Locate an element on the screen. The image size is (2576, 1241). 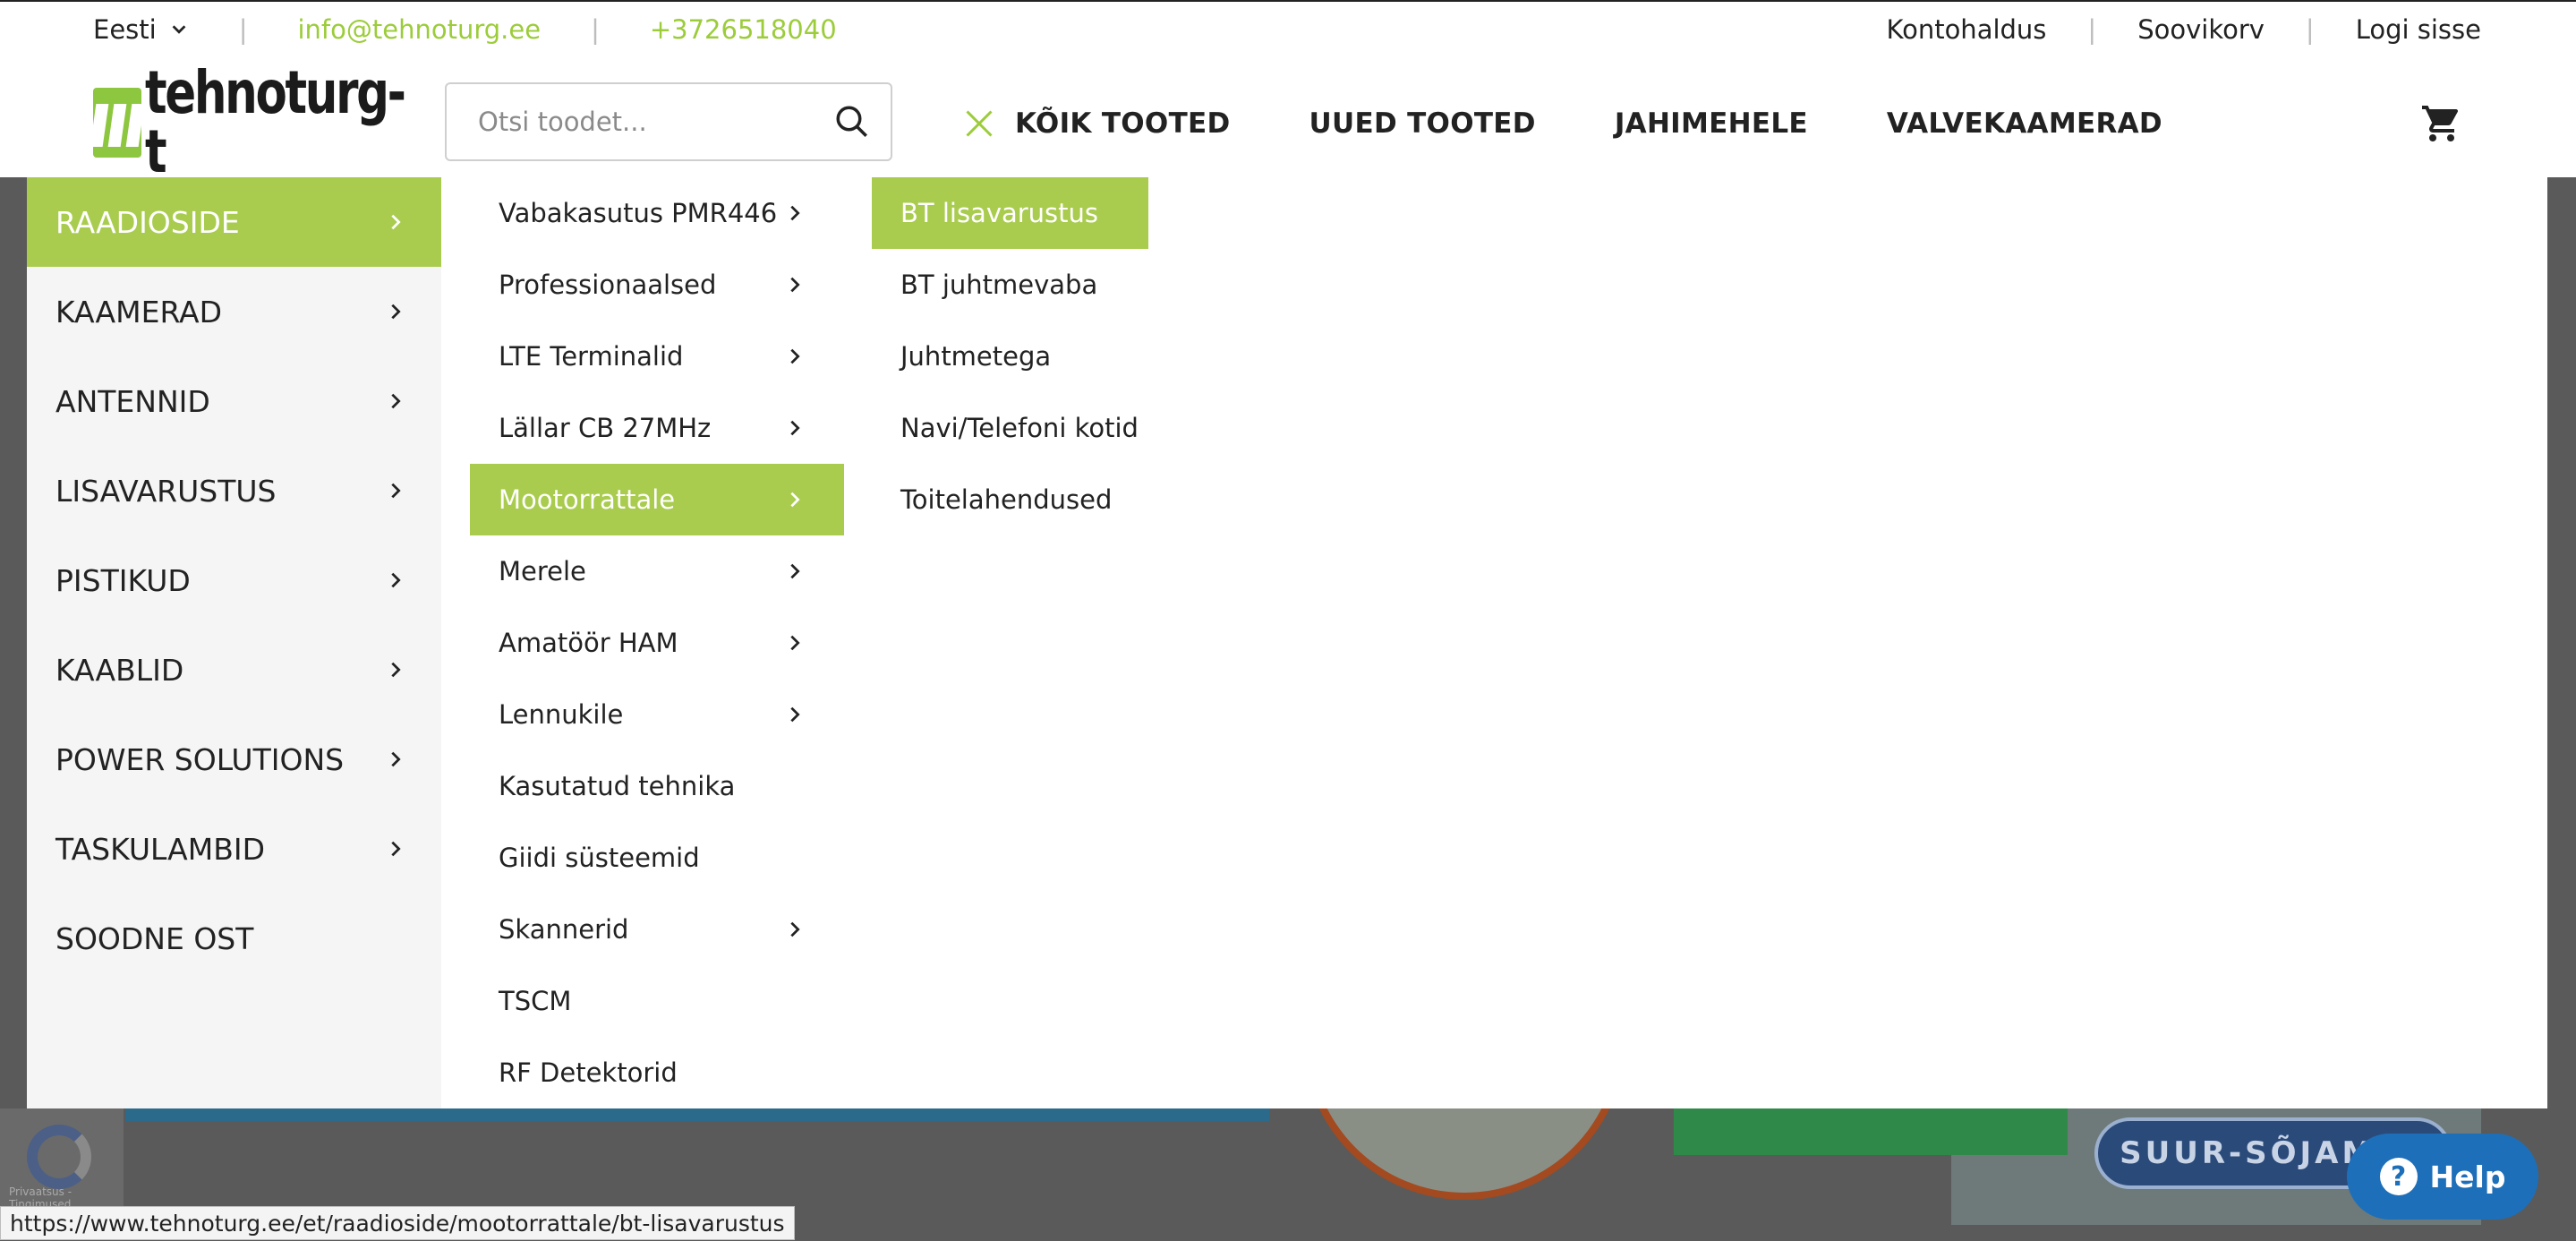
close-icon is located at coordinates (979, 124).